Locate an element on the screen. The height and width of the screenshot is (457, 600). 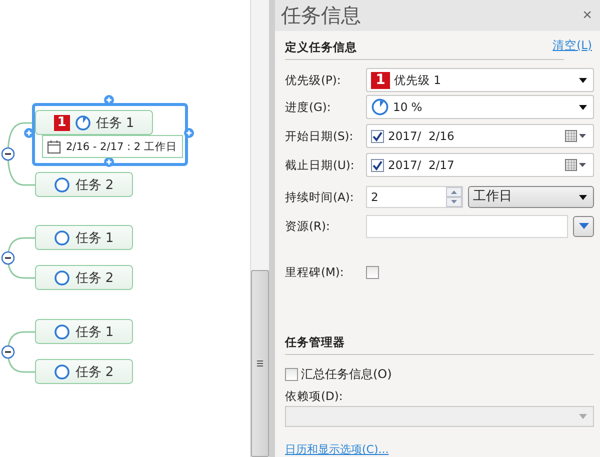
resource-field is located at coordinates (467, 226).